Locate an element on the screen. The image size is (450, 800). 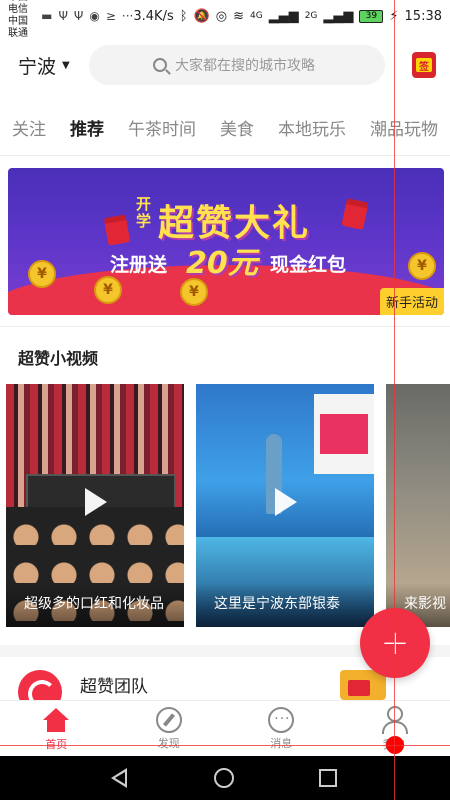
app-icon: ≥ is located at coordinates (110, 16).